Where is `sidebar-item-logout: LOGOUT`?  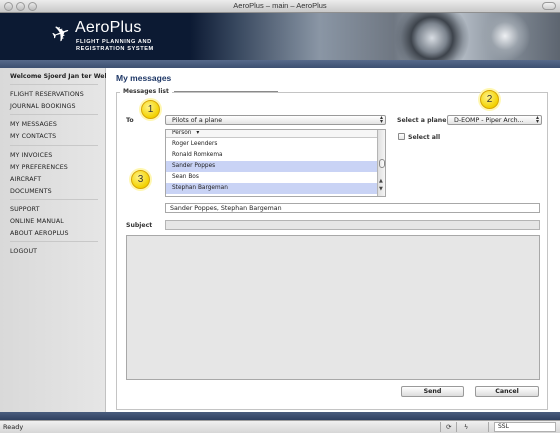
sidebar-item-logout: LOGOUT is located at coordinates (23, 251).